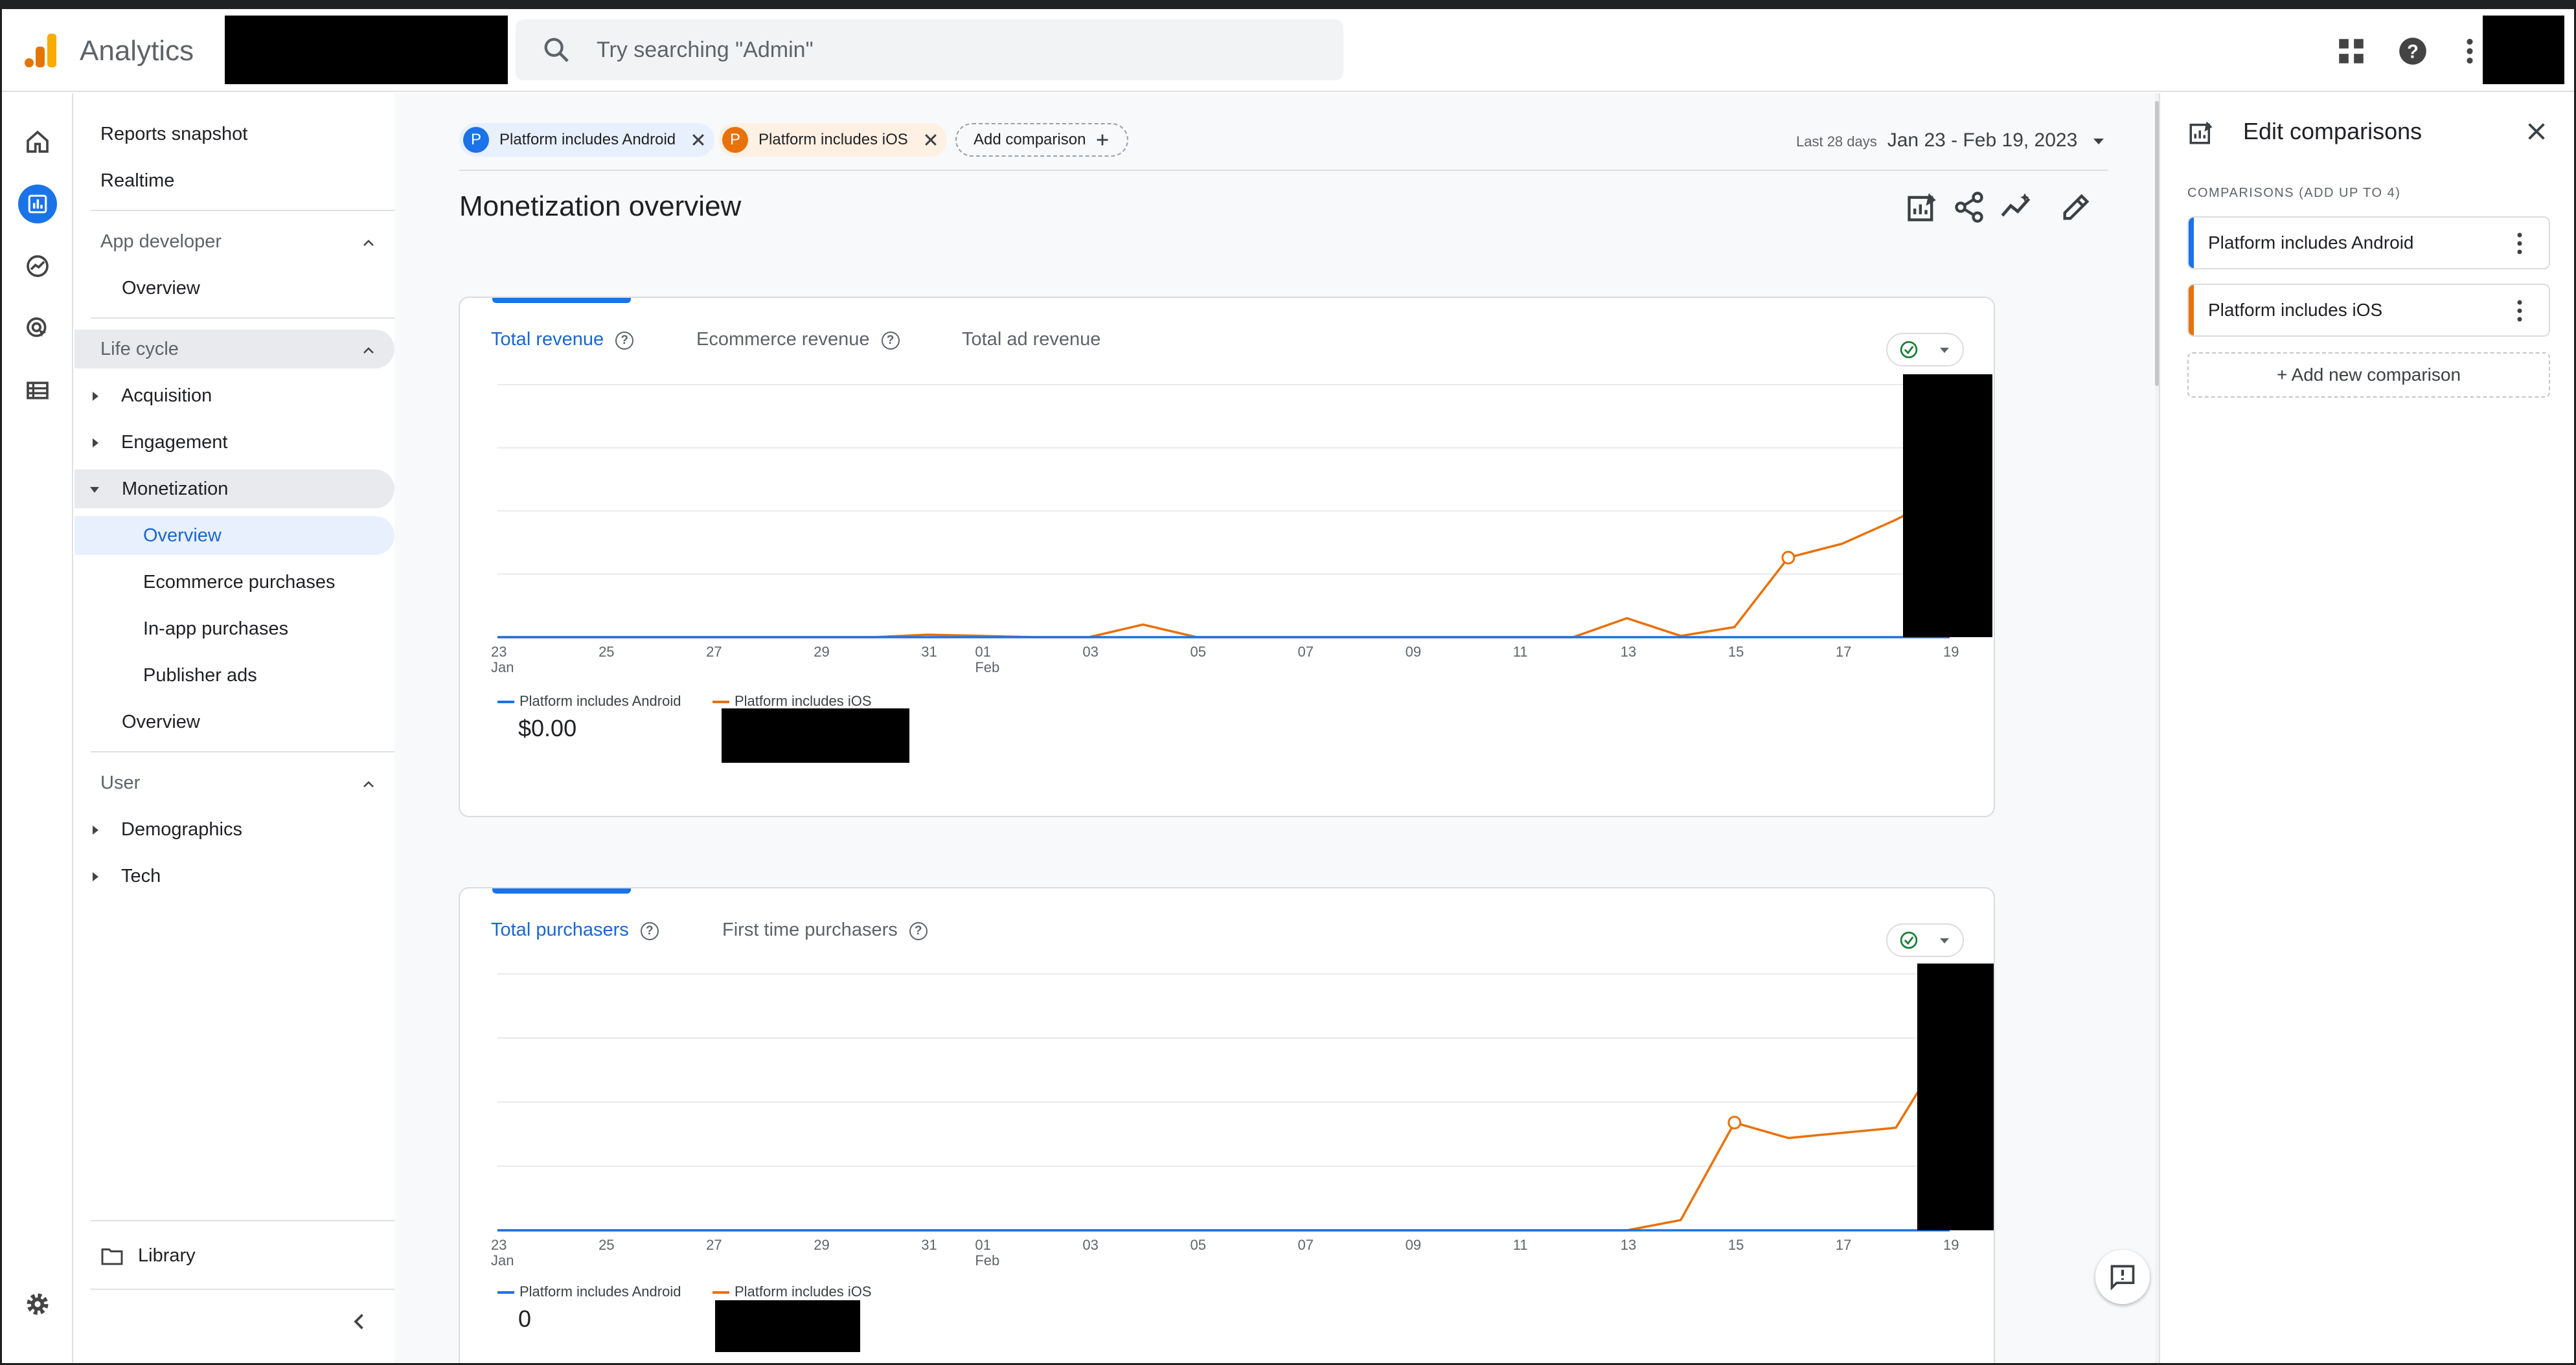 Image resolution: width=2576 pixels, height=1365 pixels. What do you see at coordinates (161, 722) in the screenshot?
I see `nav-life-cycle-overview: Overview` at bounding box center [161, 722].